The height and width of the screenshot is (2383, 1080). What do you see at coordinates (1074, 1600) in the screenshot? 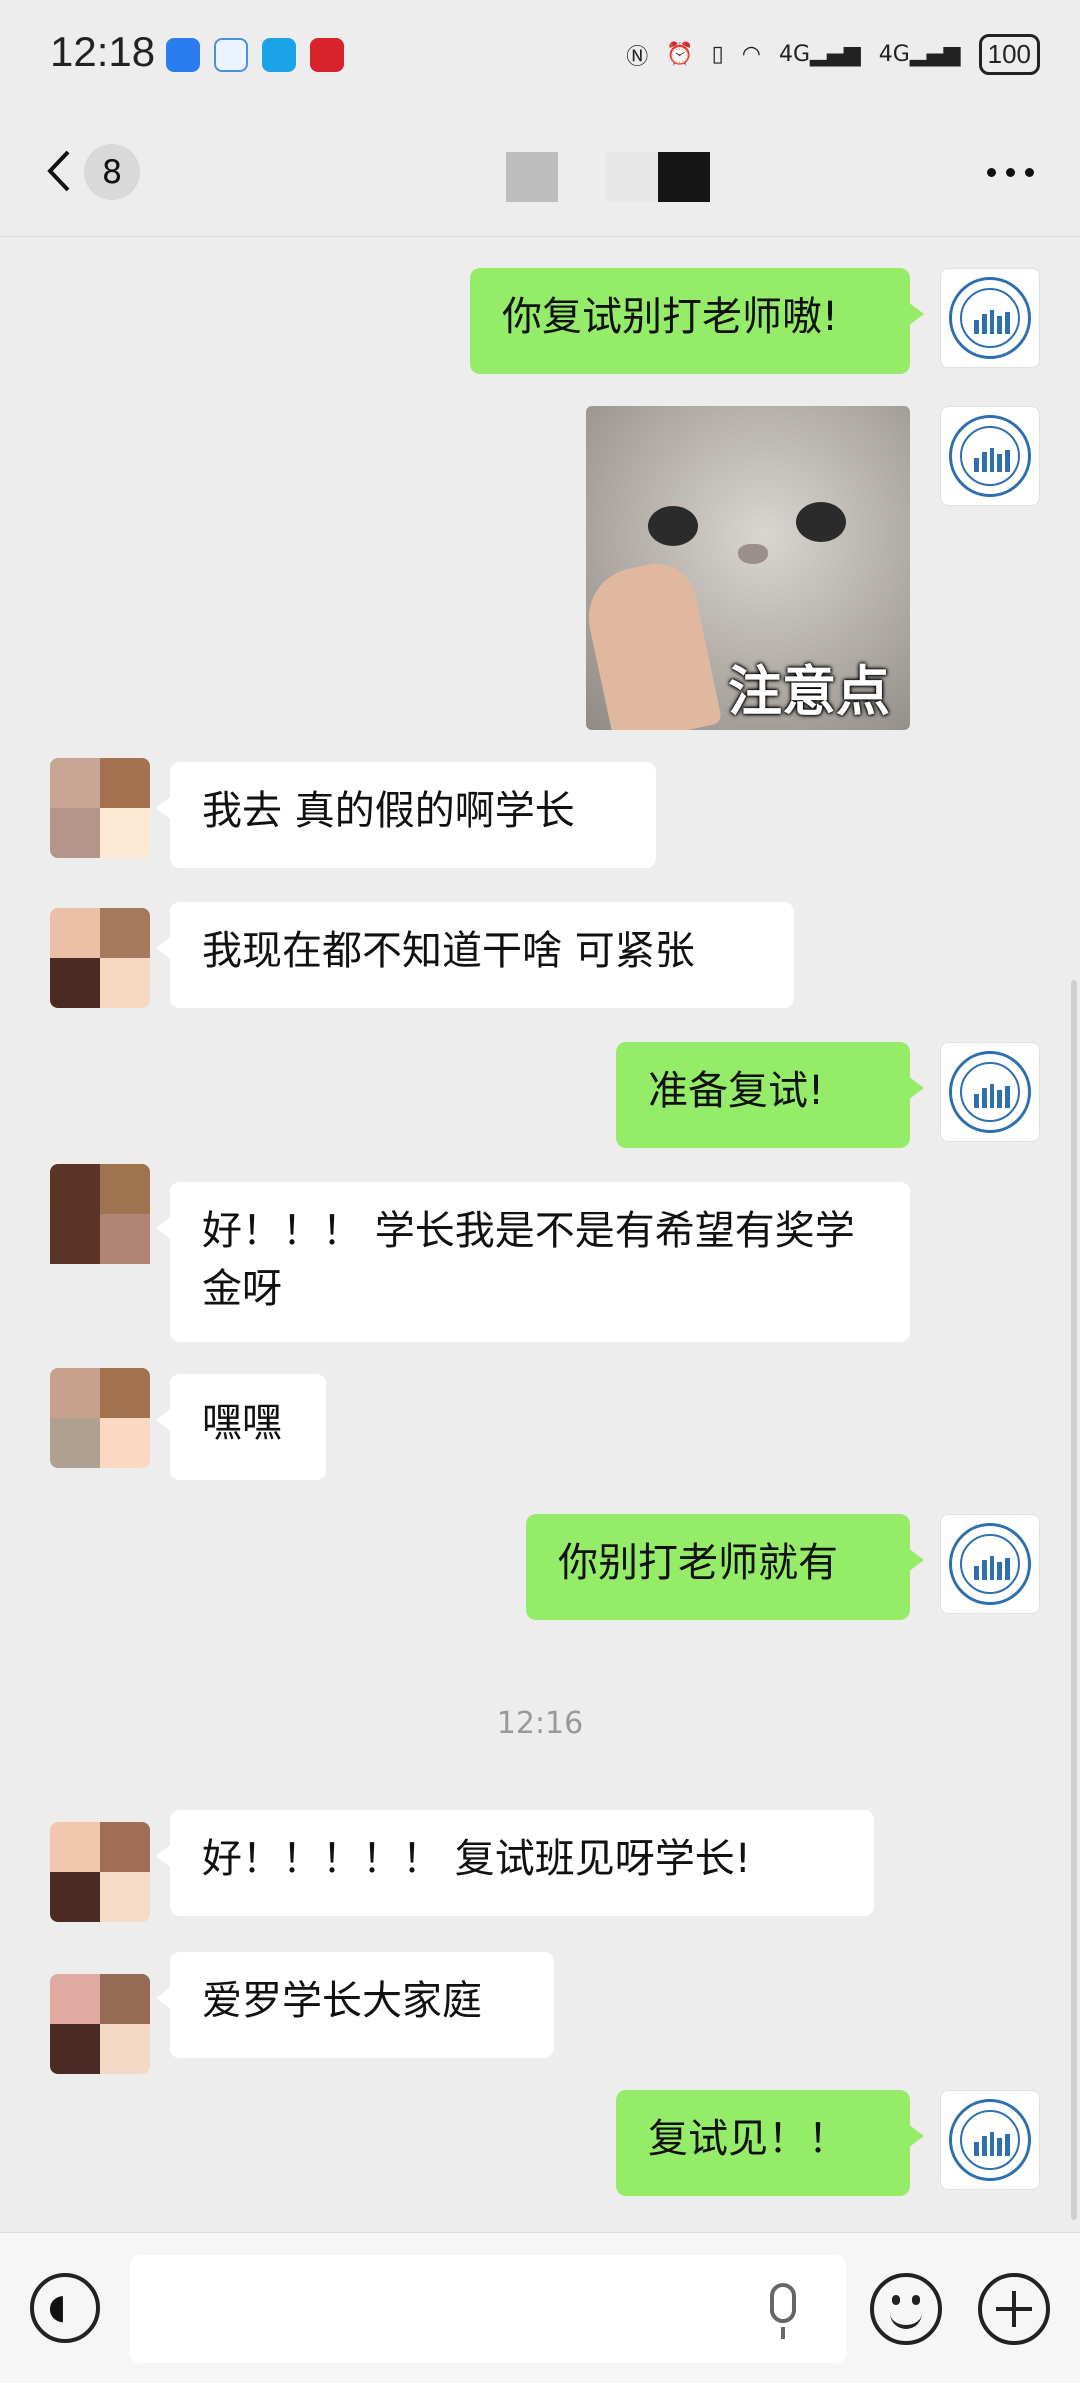
I see `chat-scrollbar` at bounding box center [1074, 1600].